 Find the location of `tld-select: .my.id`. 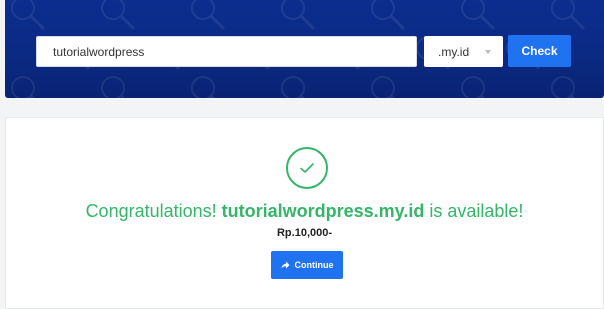

tld-select: .my.id is located at coordinates (463, 51).